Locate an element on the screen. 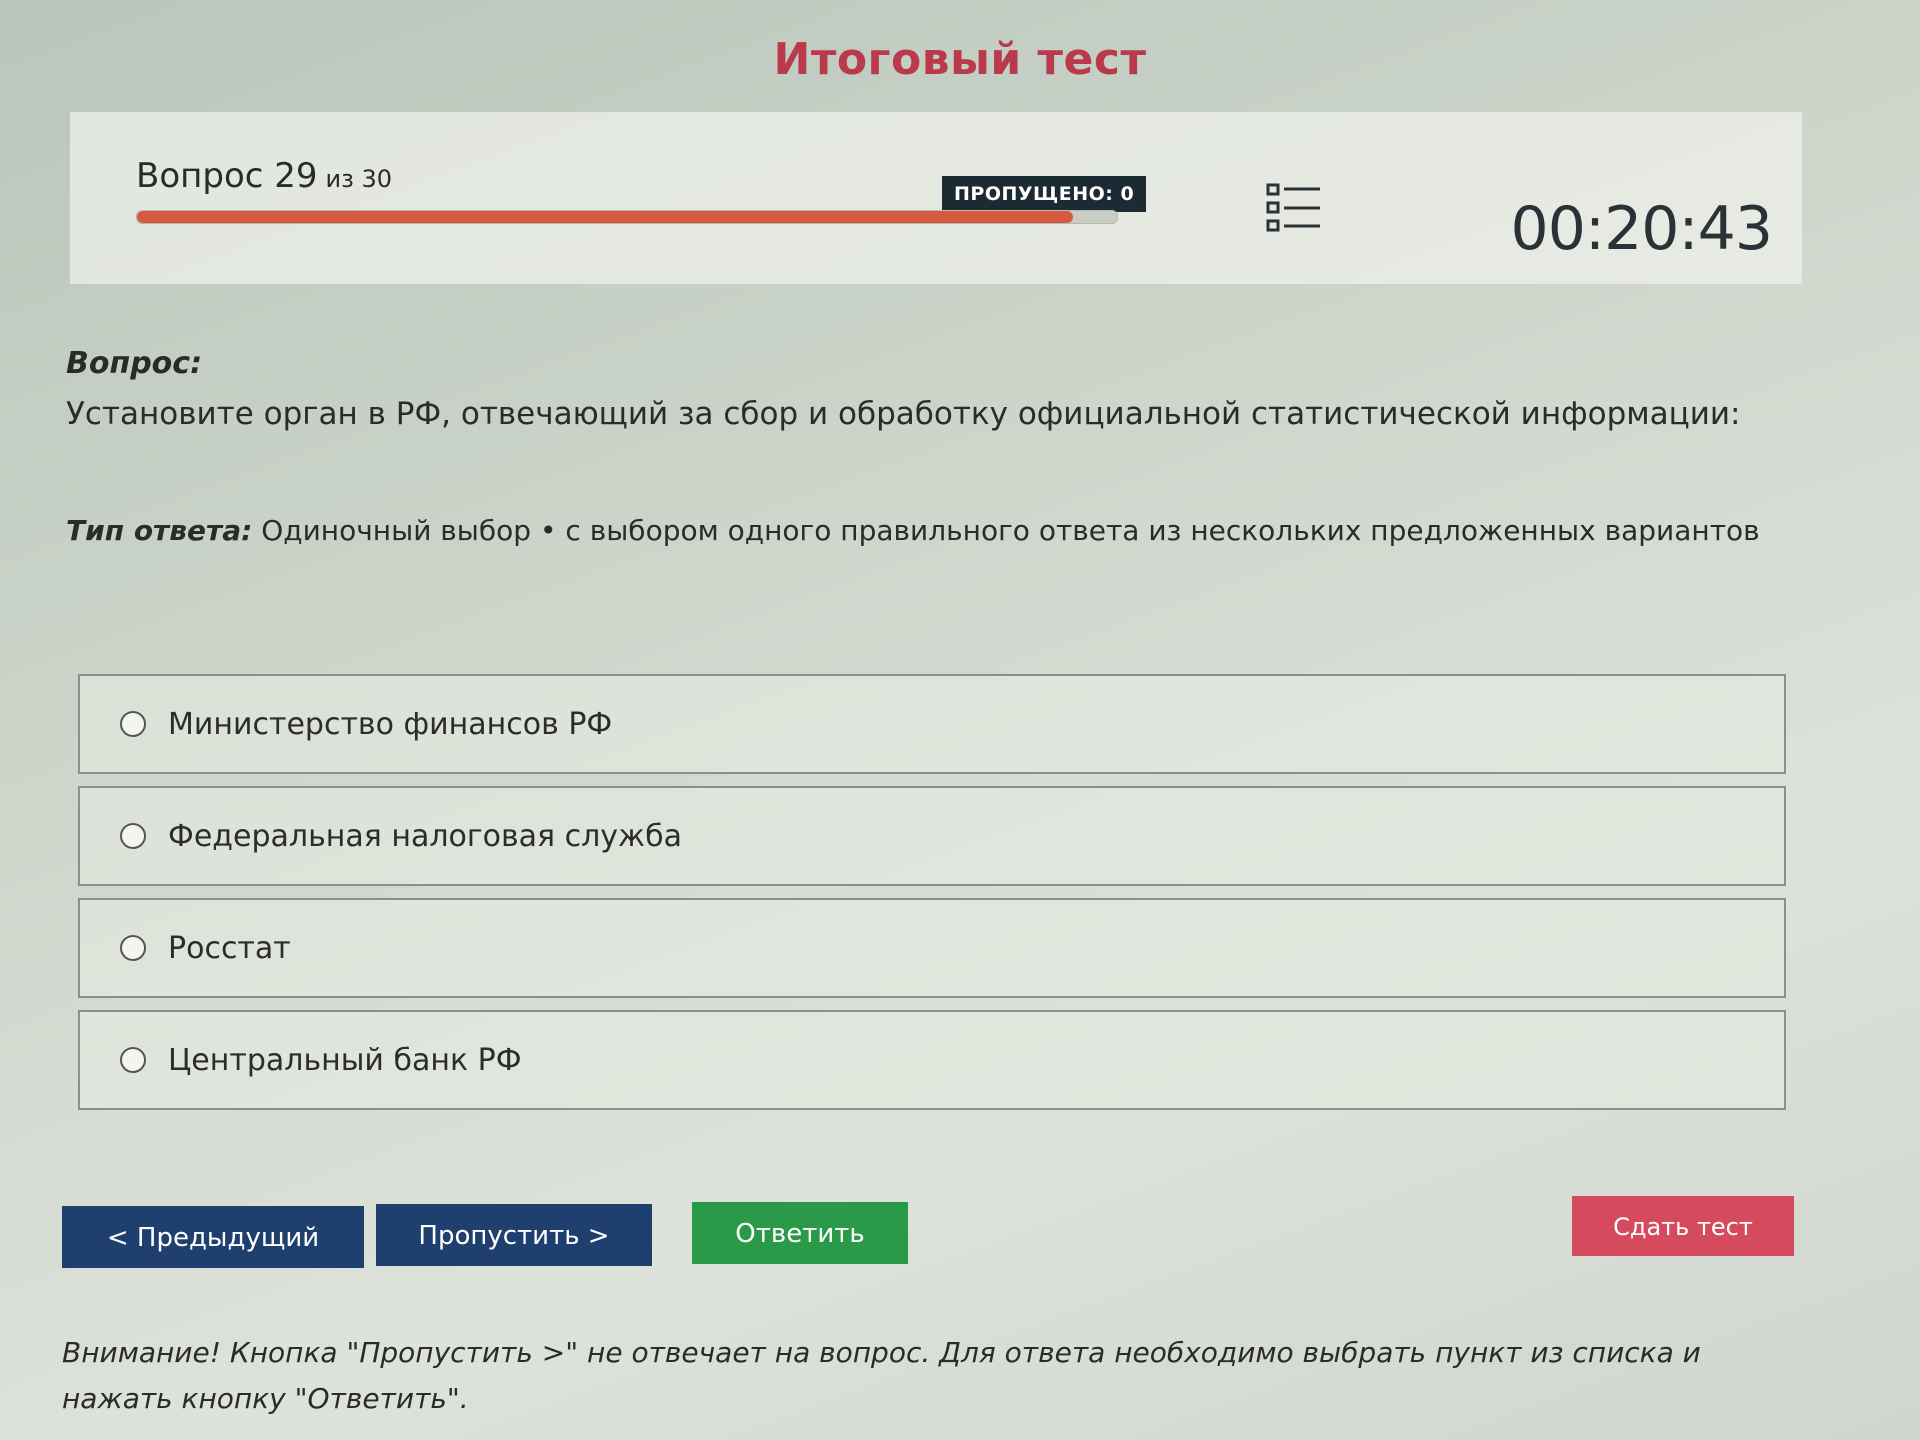  question-list-button is located at coordinates (1294, 208).